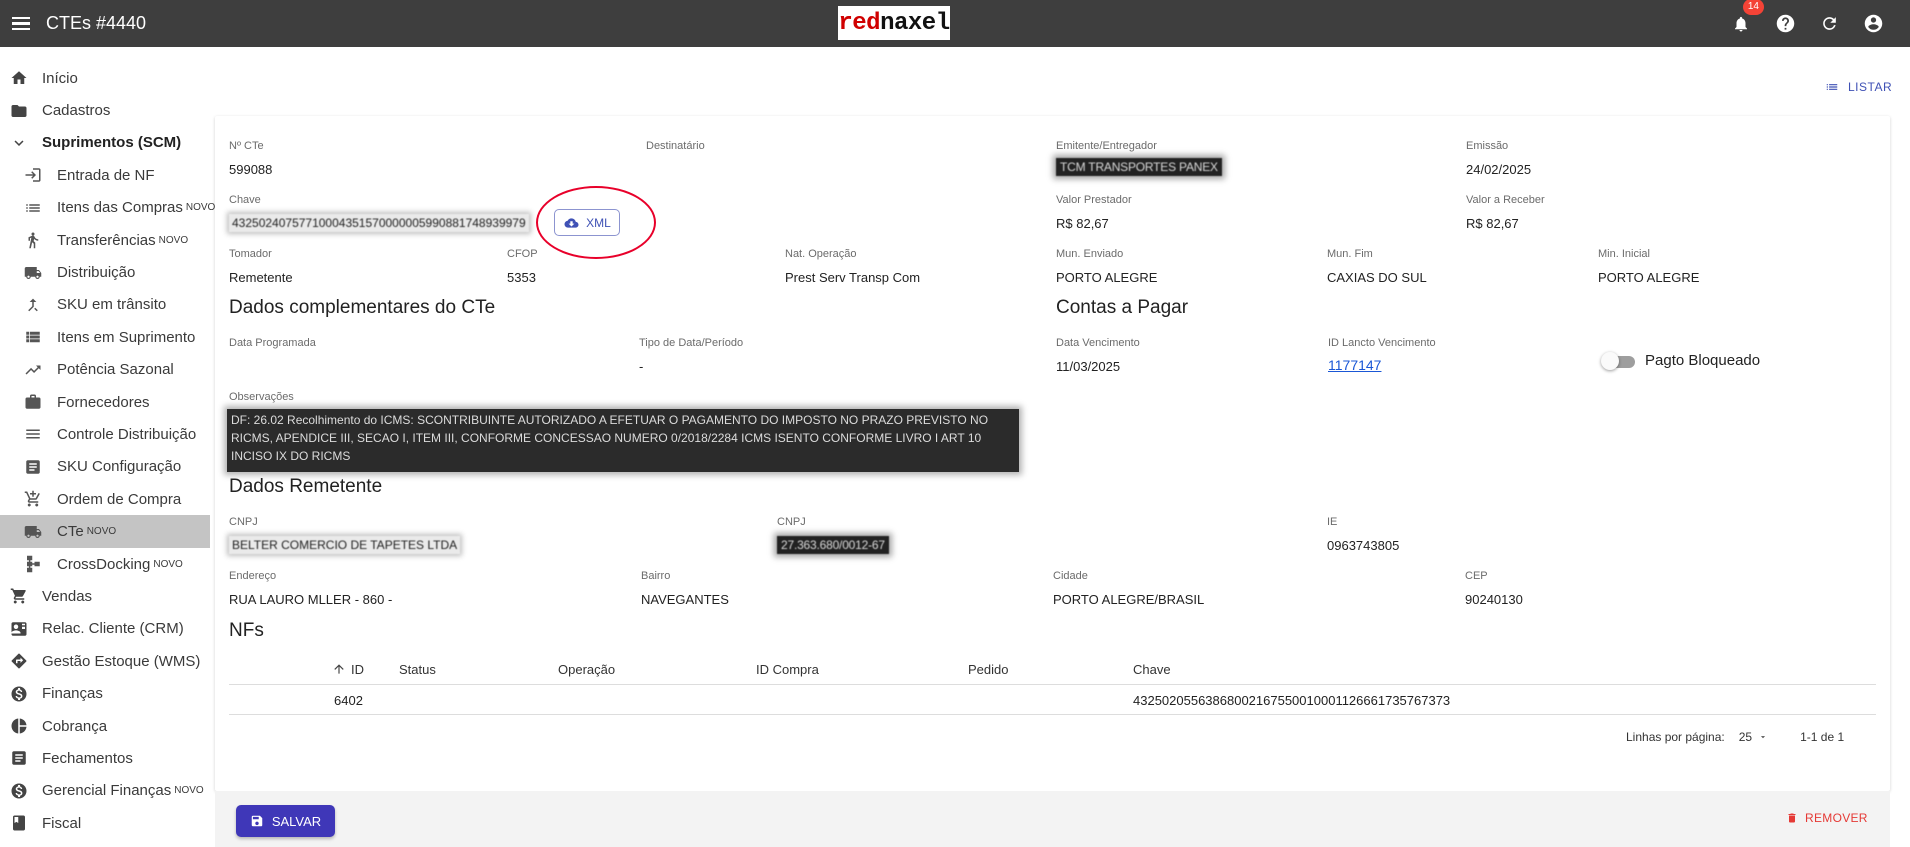  Describe the element at coordinates (1753, 737) in the screenshot. I see `rows-per-page-select: 25` at that location.